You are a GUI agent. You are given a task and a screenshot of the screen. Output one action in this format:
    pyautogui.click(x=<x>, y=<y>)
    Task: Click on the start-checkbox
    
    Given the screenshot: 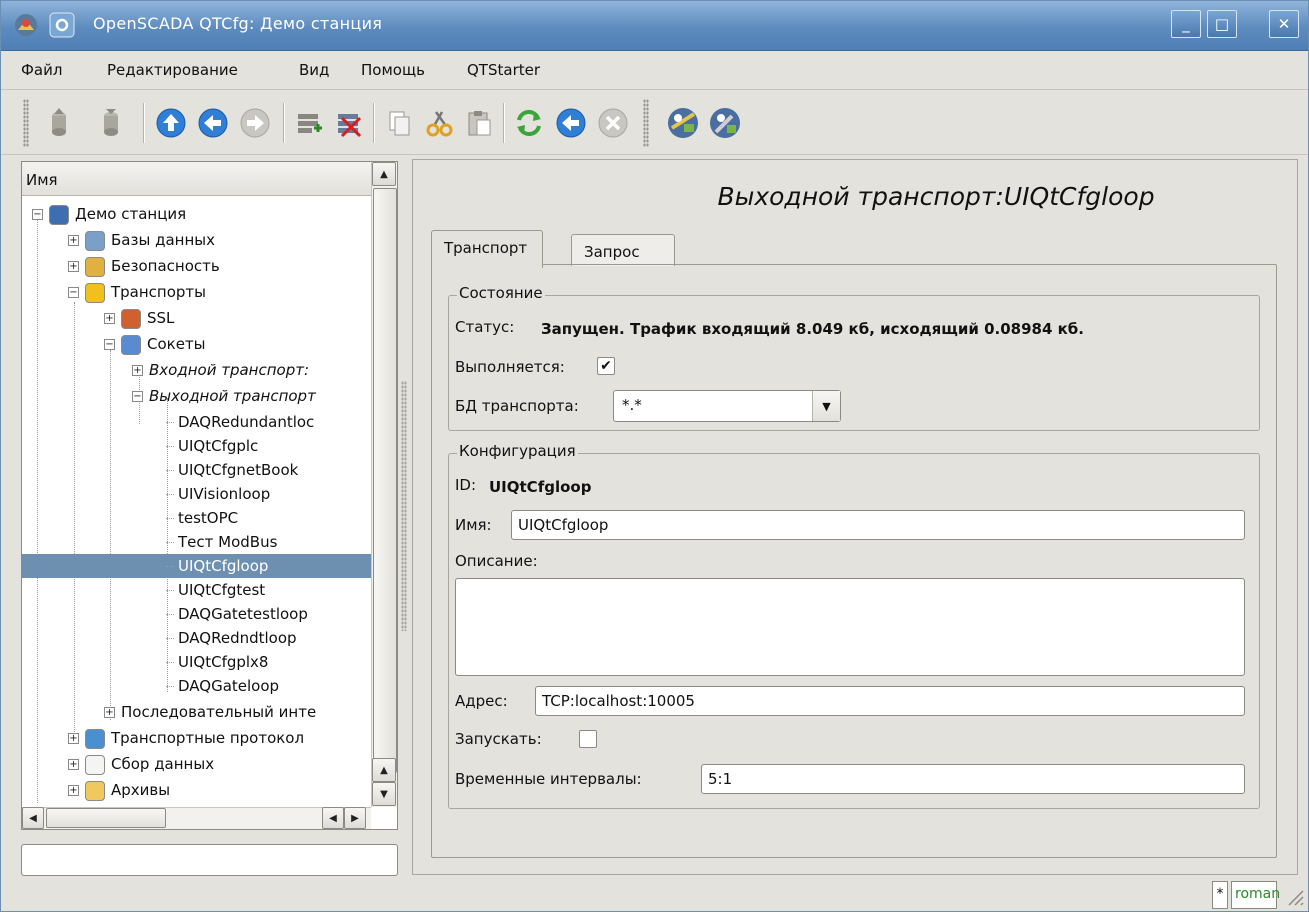 What is the action you would take?
    pyautogui.click(x=588, y=739)
    